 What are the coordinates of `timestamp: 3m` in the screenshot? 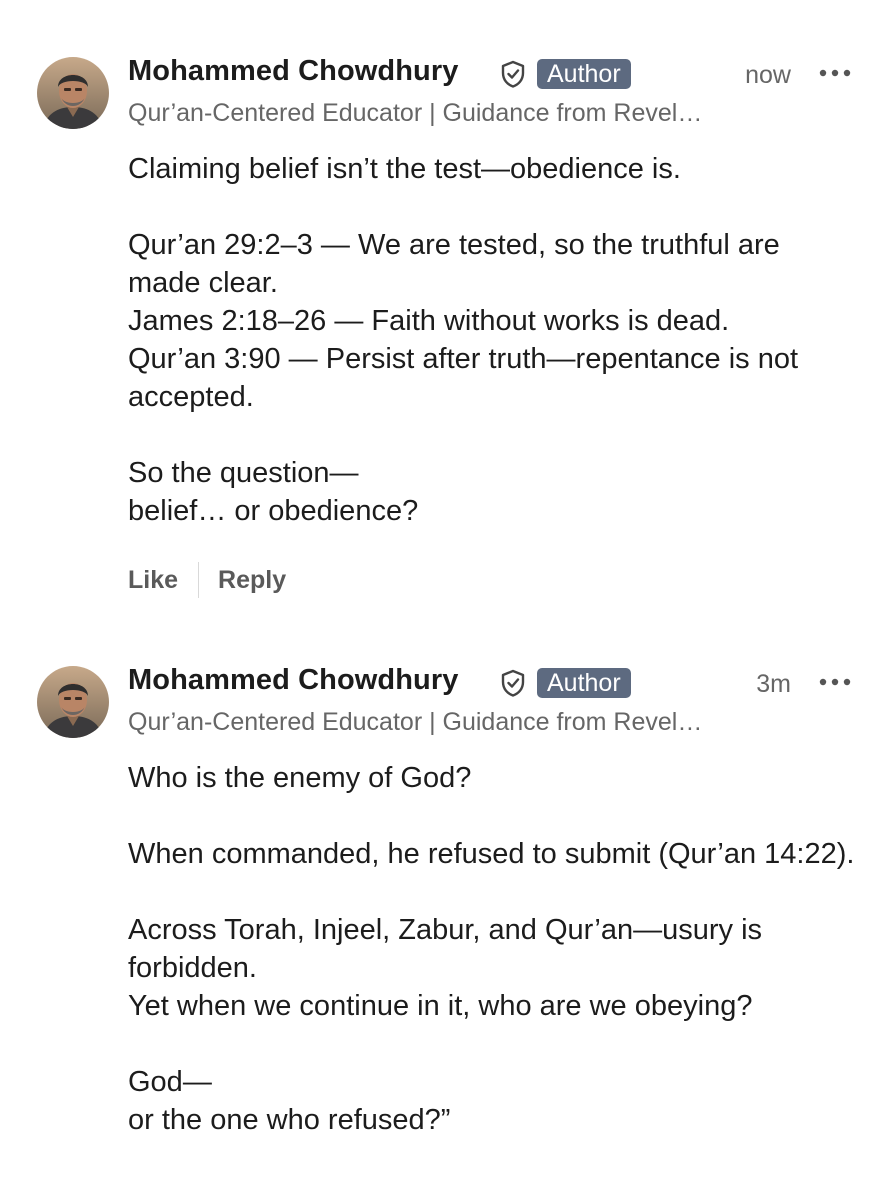 It's located at (773, 684).